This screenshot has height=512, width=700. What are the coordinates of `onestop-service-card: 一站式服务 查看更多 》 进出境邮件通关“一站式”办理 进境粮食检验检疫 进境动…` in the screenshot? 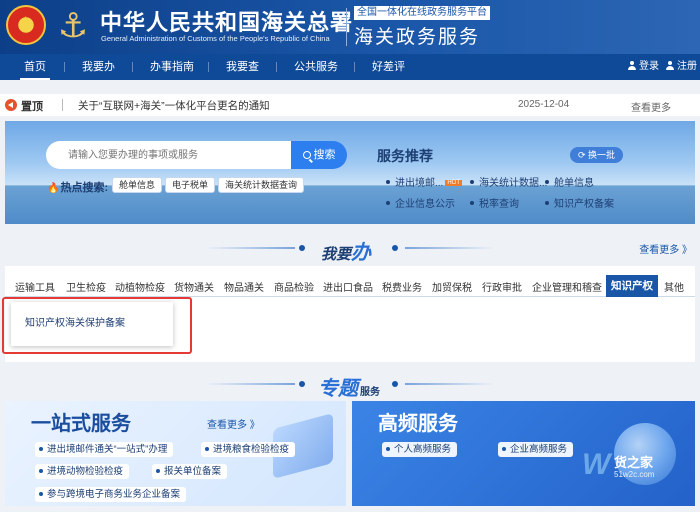 It's located at (175, 453).